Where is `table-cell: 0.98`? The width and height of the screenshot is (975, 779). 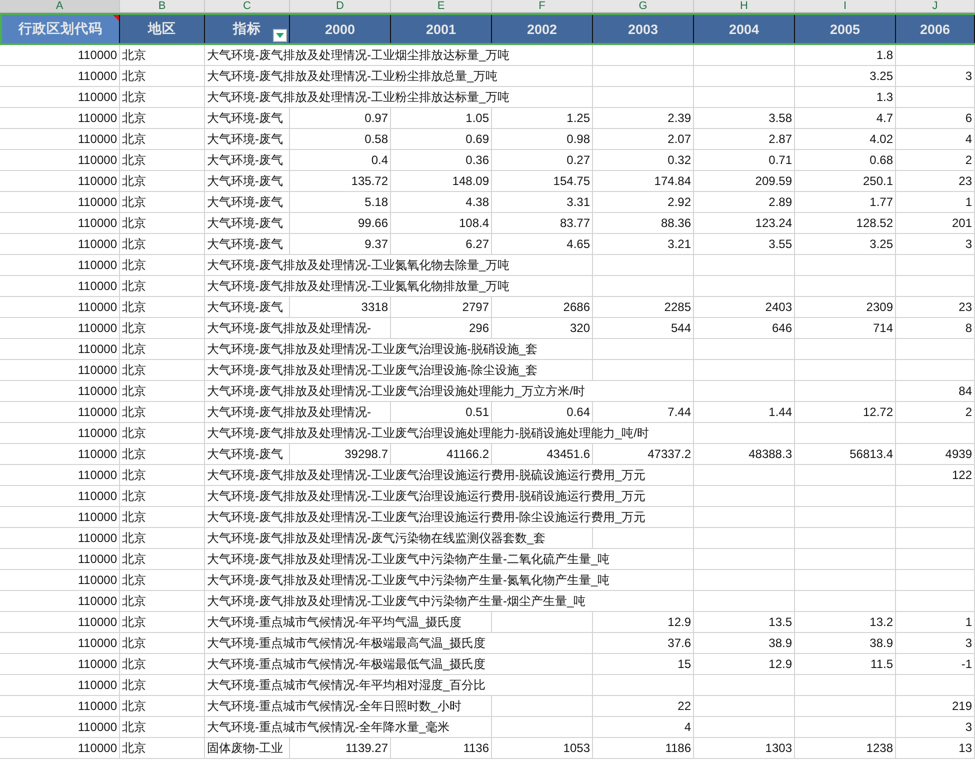
table-cell: 0.98 is located at coordinates (542, 139).